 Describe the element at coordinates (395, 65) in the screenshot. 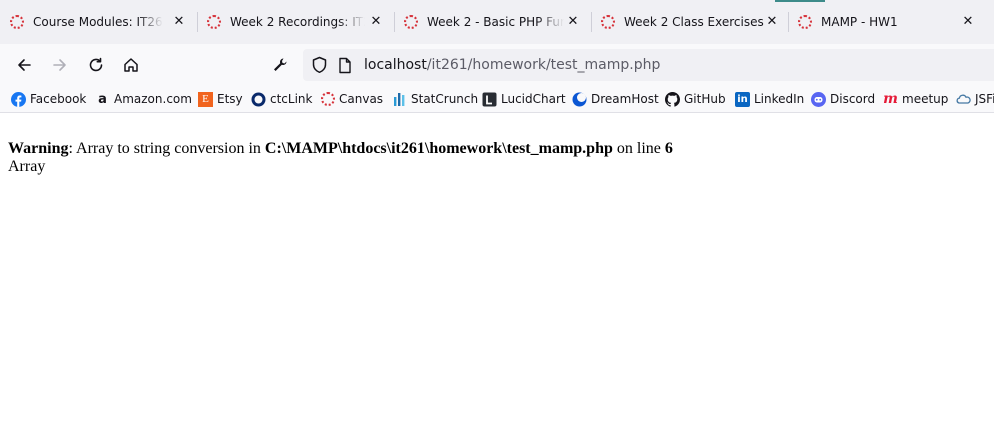

I see `url-host: localhost` at that location.